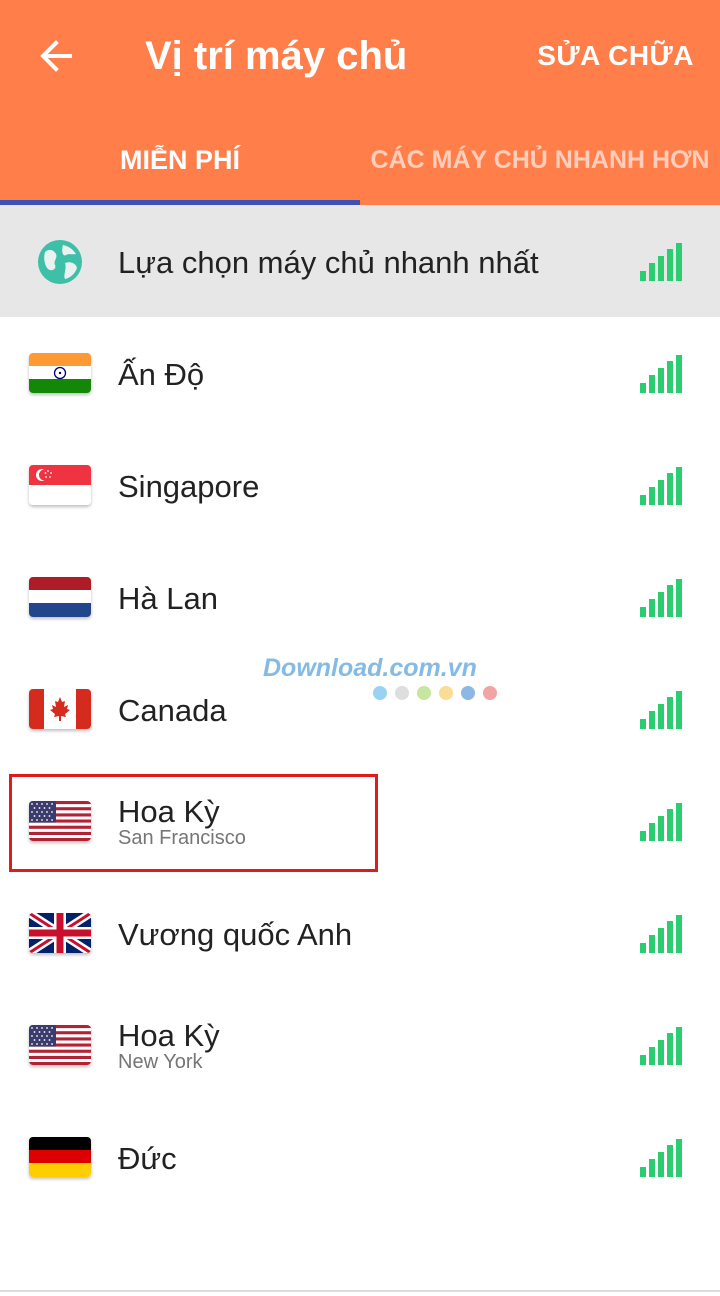 Image resolution: width=720 pixels, height=1296 pixels. What do you see at coordinates (60, 485) in the screenshot?
I see `singapore-flag-icon` at bounding box center [60, 485].